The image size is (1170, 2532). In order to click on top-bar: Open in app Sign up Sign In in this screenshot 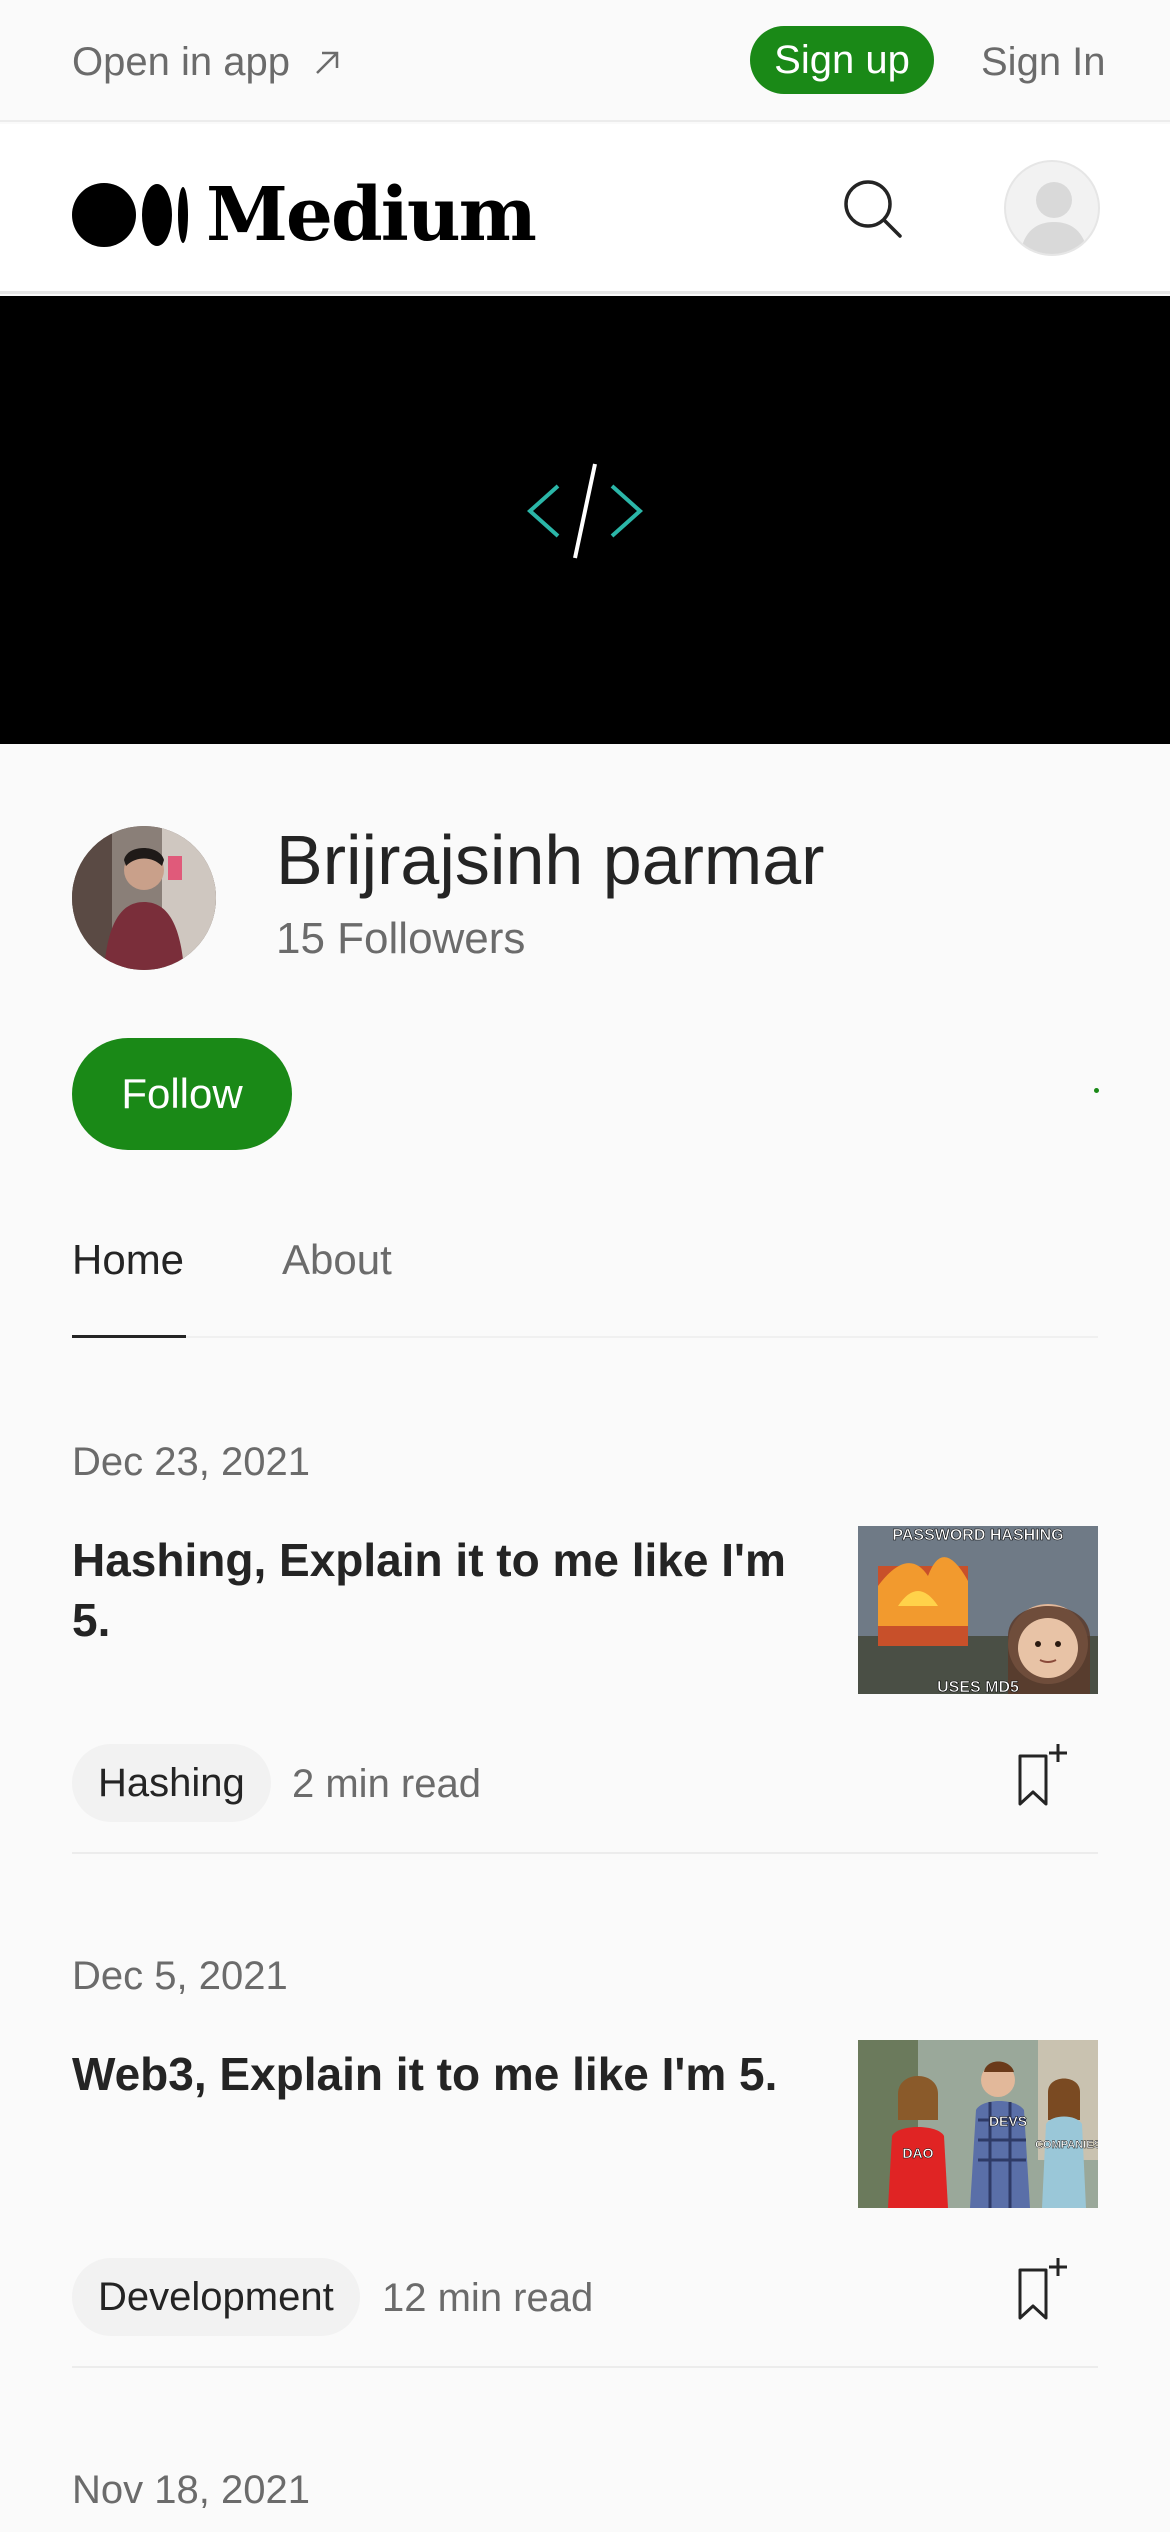, I will do `click(585, 61)`.